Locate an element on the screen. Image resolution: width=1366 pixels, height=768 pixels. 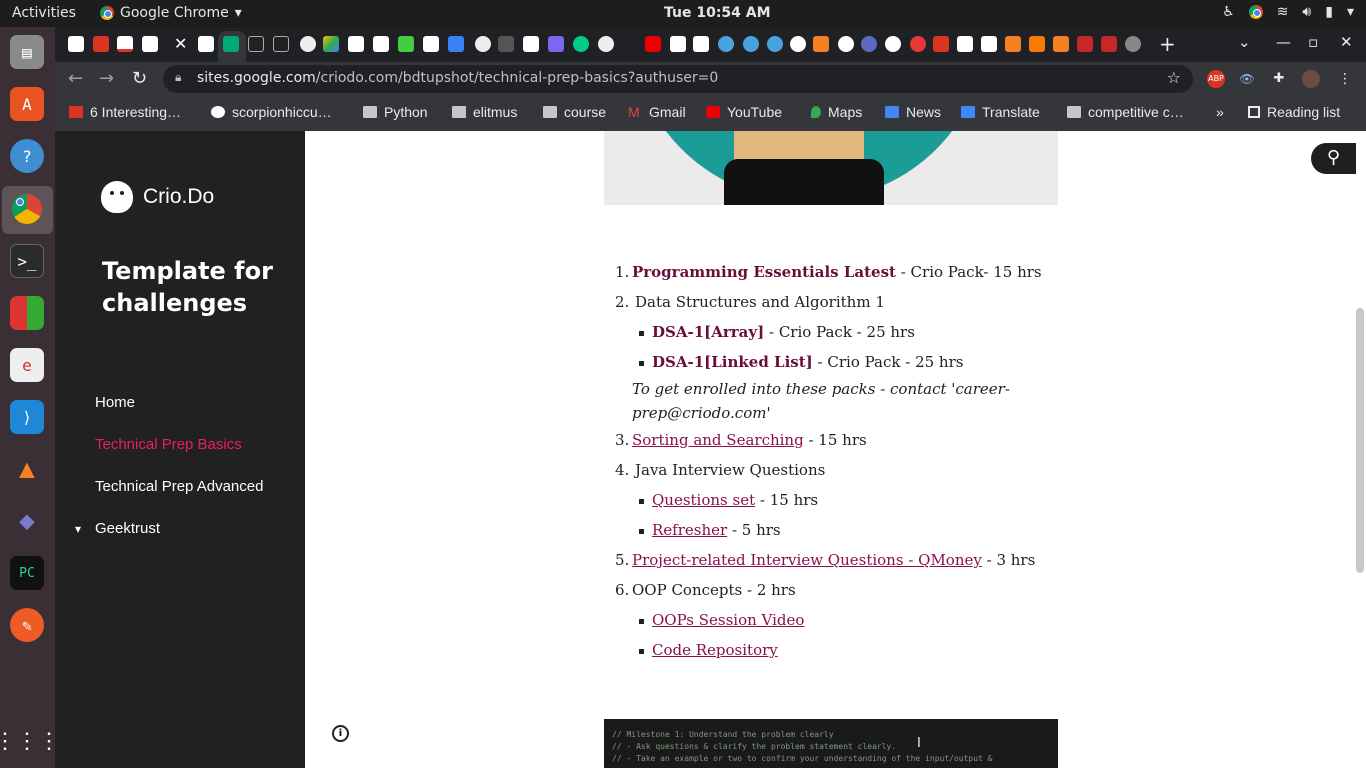
tab-search-icon: ⌄ is located at coordinates (1244, 42).